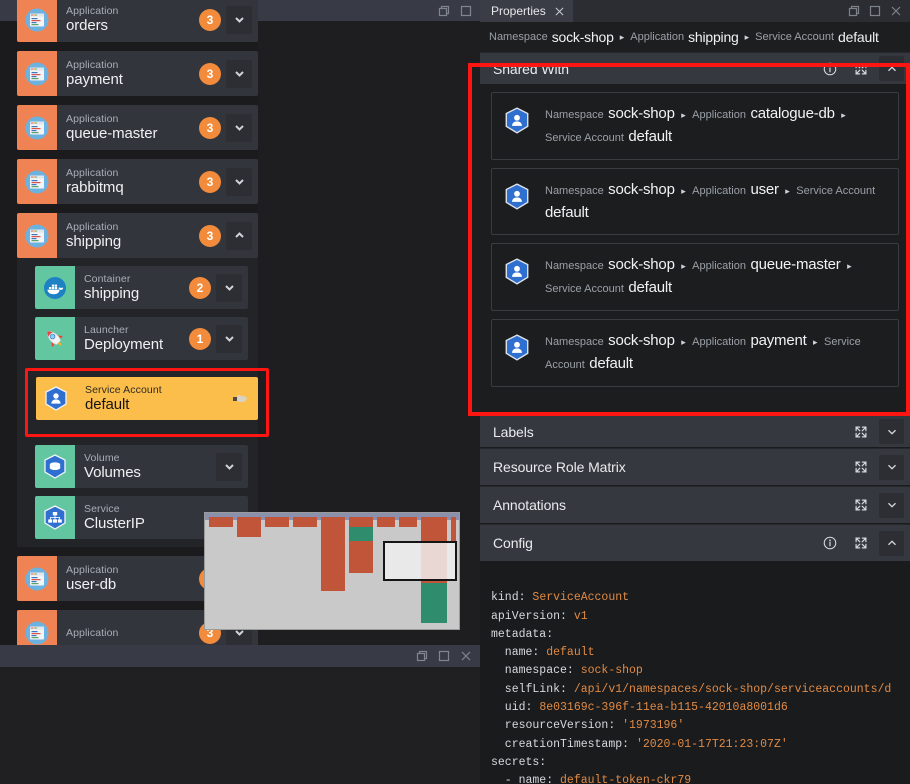  I want to click on section-header-shared-with: Shared With, so click(695, 68).